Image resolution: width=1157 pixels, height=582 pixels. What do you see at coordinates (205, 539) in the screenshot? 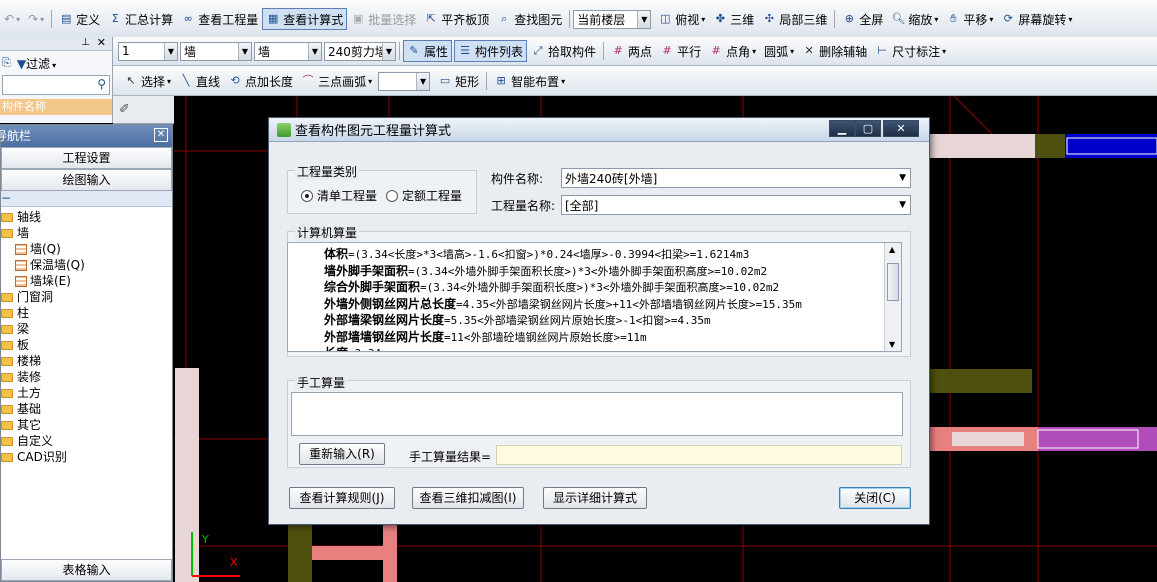
I see `ucs-y-label: Y` at bounding box center [205, 539].